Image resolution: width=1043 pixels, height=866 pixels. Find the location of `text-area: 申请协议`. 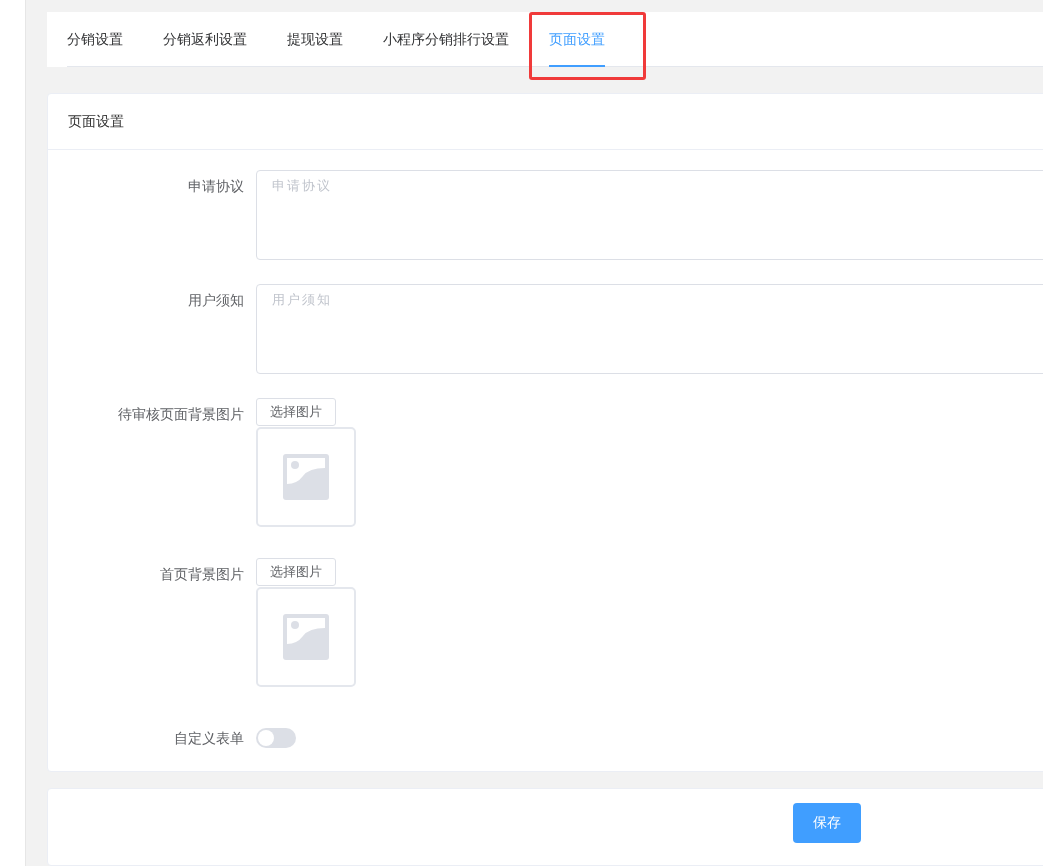

text-area: 申请协议 is located at coordinates (649, 215).